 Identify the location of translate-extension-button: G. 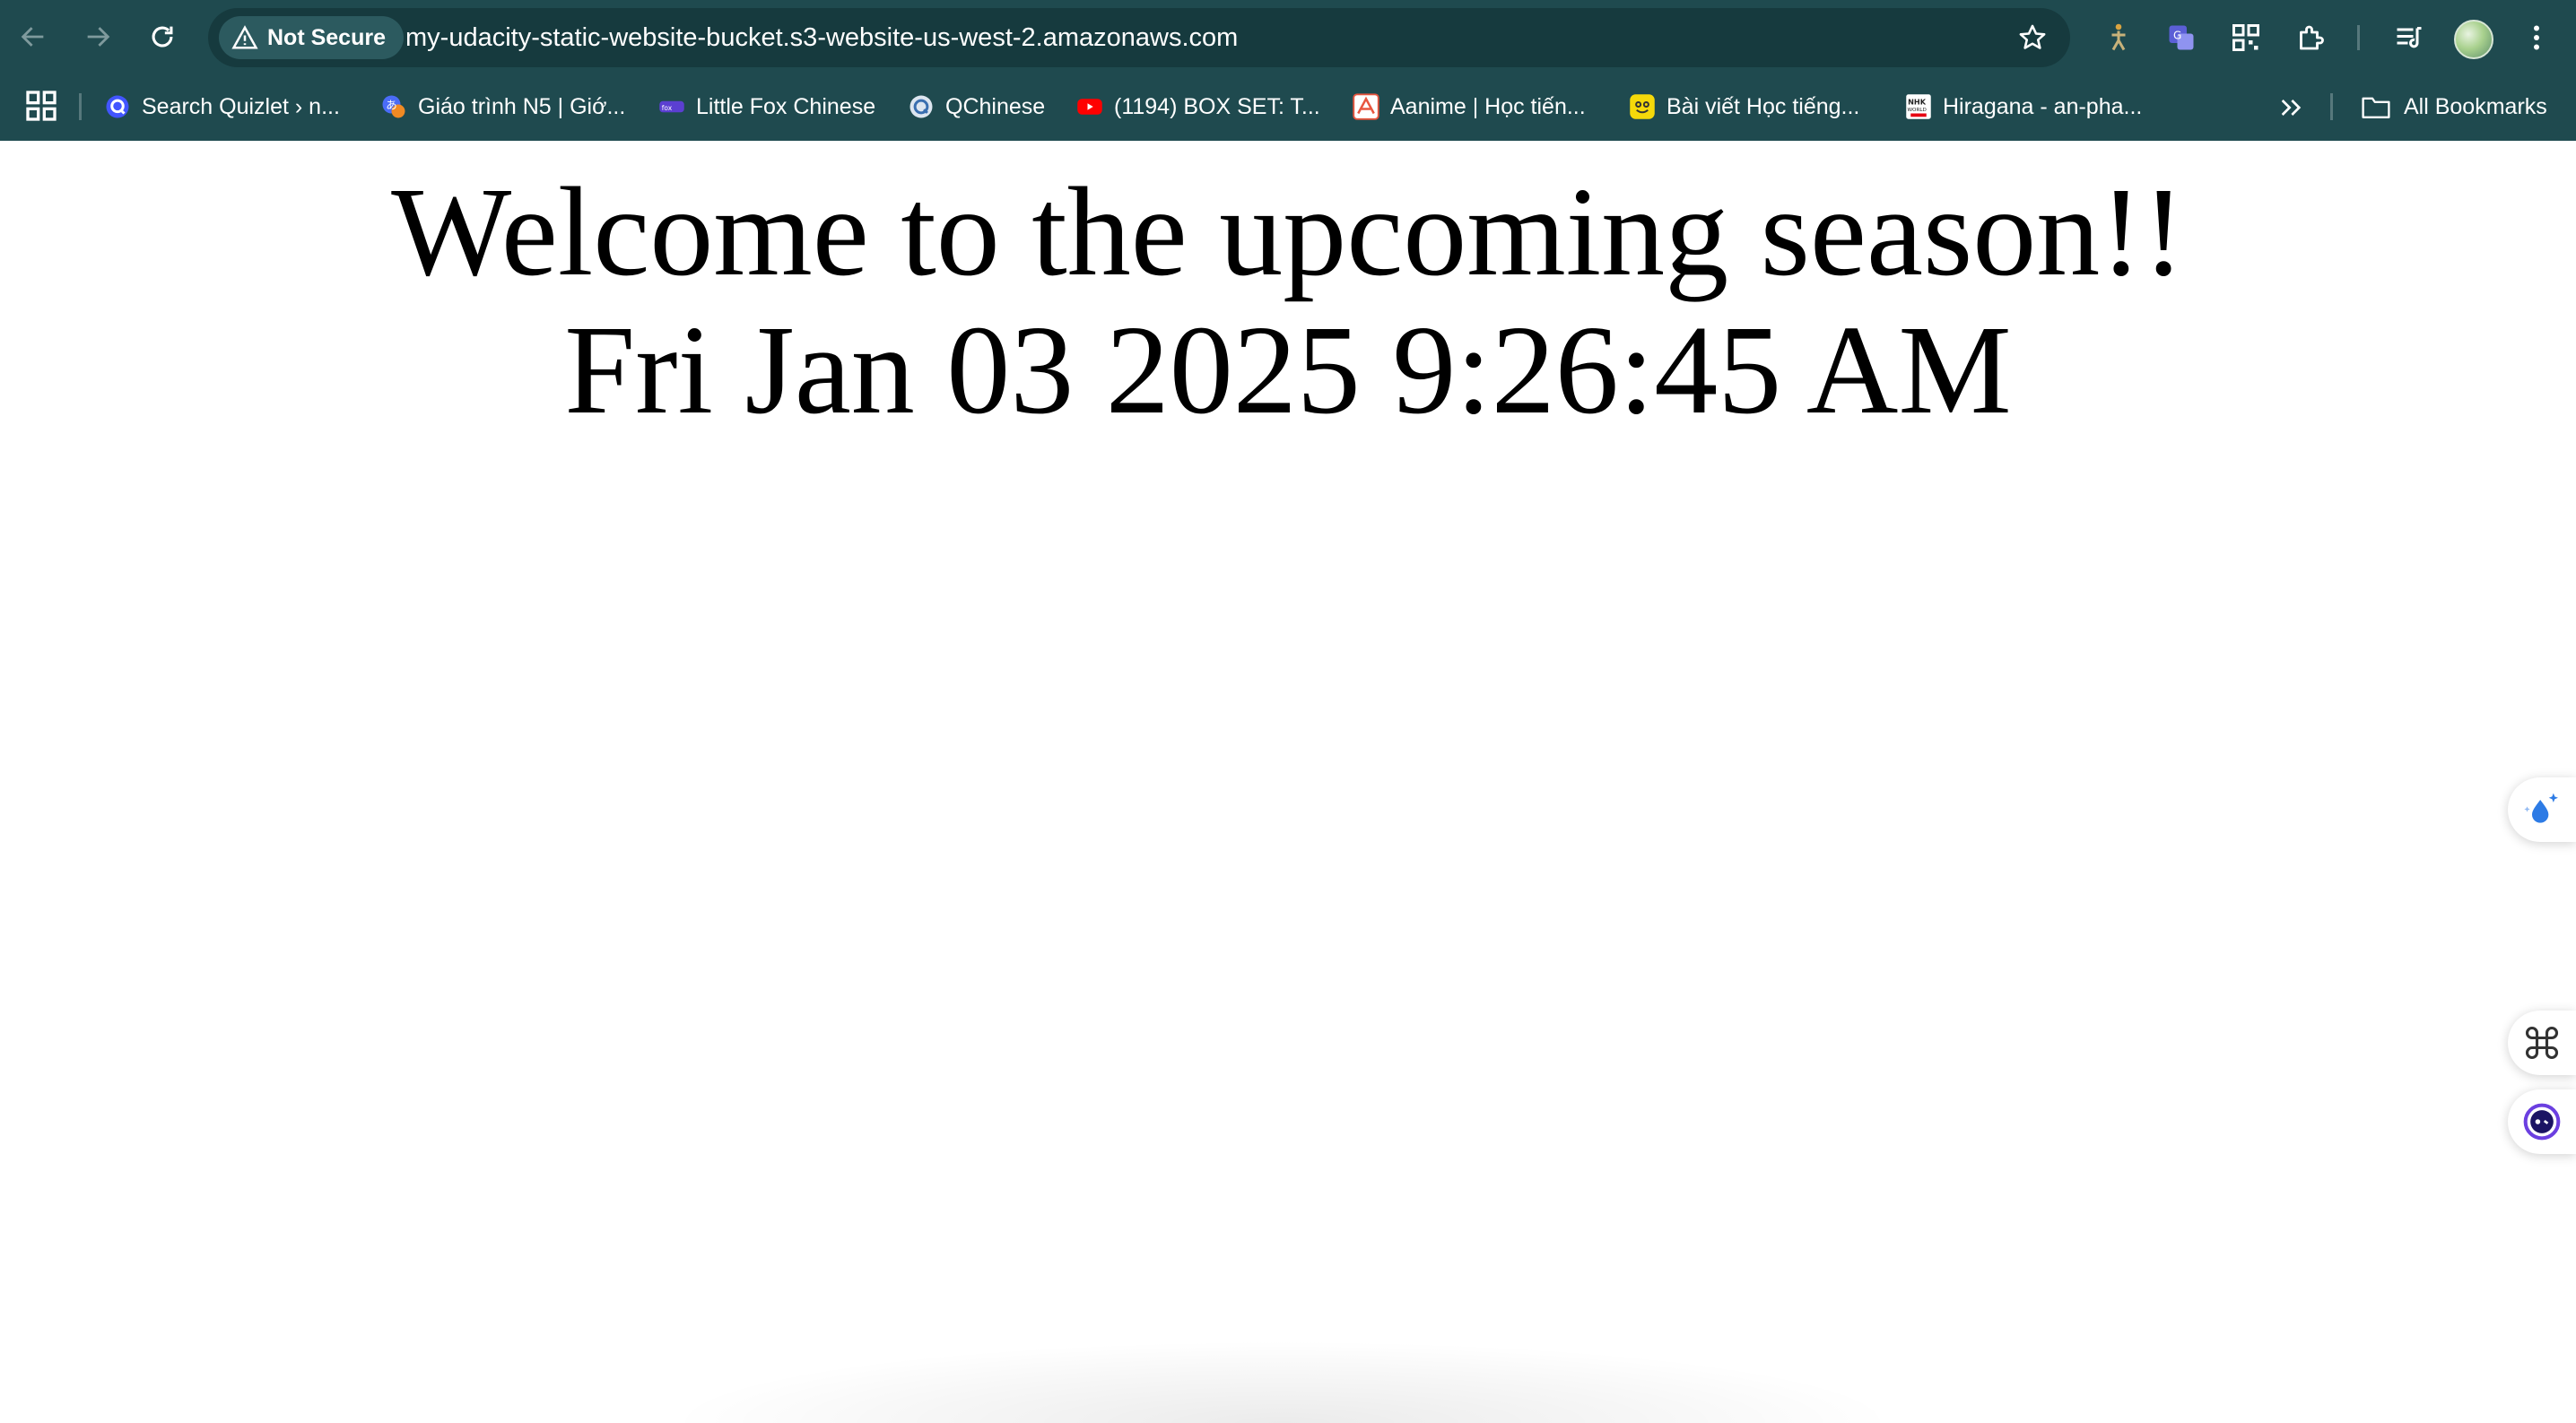
(2181, 37).